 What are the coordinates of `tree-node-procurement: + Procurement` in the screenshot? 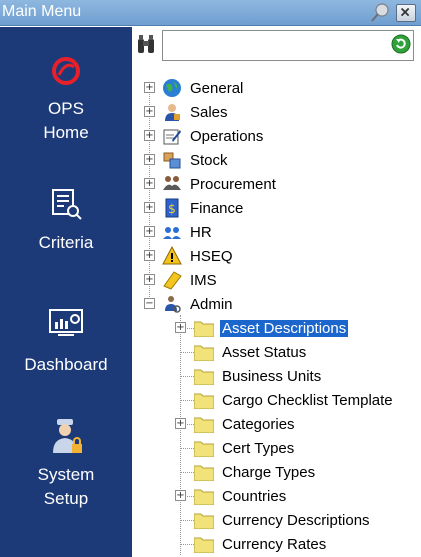 It's located at (205, 184).